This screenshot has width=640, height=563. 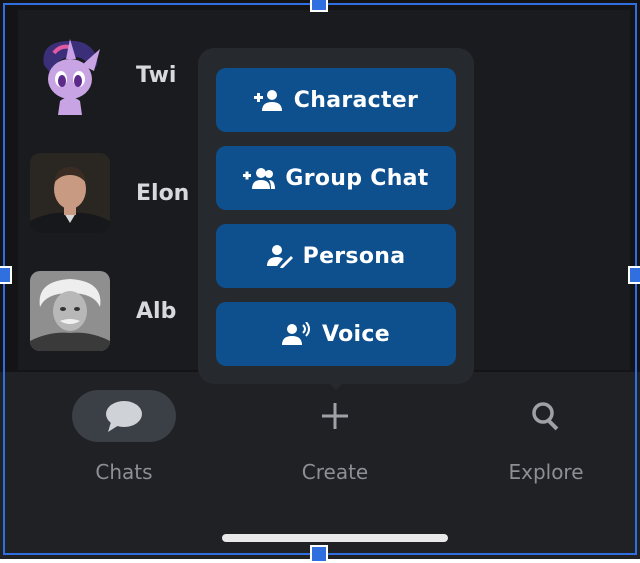 I want to click on resize-handle-bottom, so click(x=319, y=554).